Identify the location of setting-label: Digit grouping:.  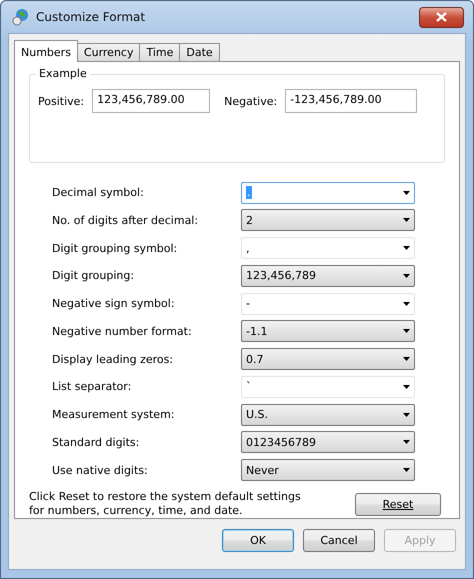
(94, 275).